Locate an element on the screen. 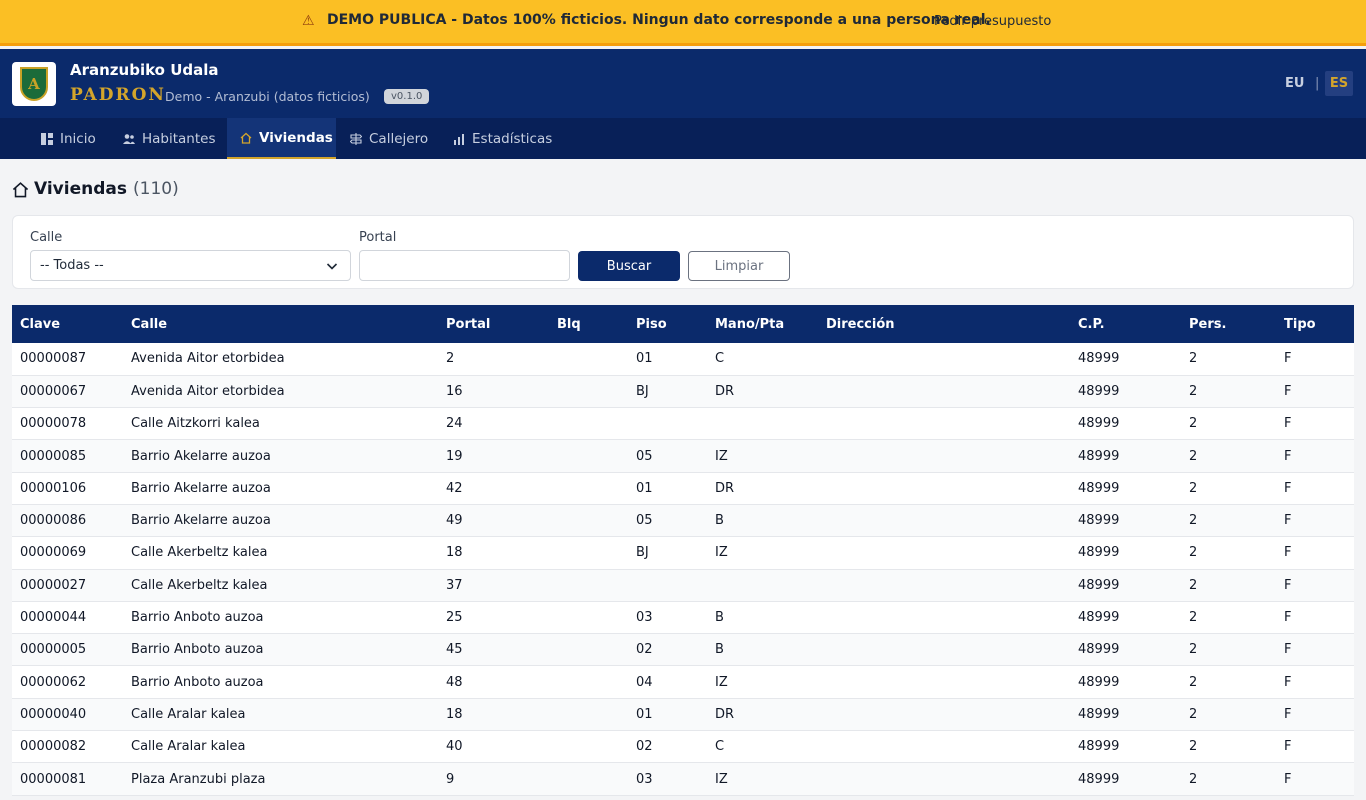 The height and width of the screenshot is (800, 1366). table-cell: 00000005 is located at coordinates (67, 650).